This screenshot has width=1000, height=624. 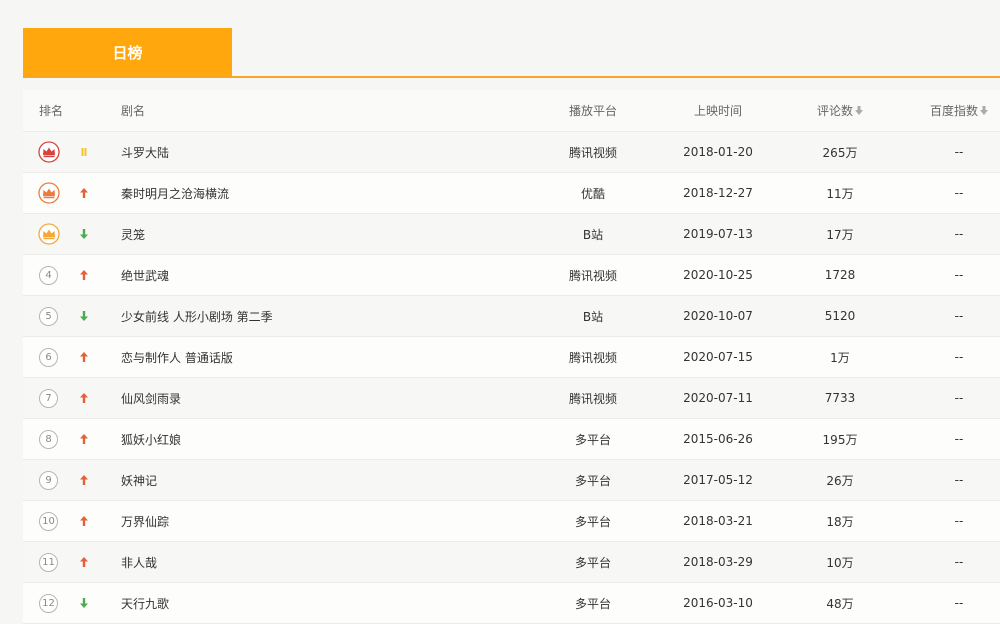 I want to click on header-baidu-label: 百度指数, so click(x=953, y=111).